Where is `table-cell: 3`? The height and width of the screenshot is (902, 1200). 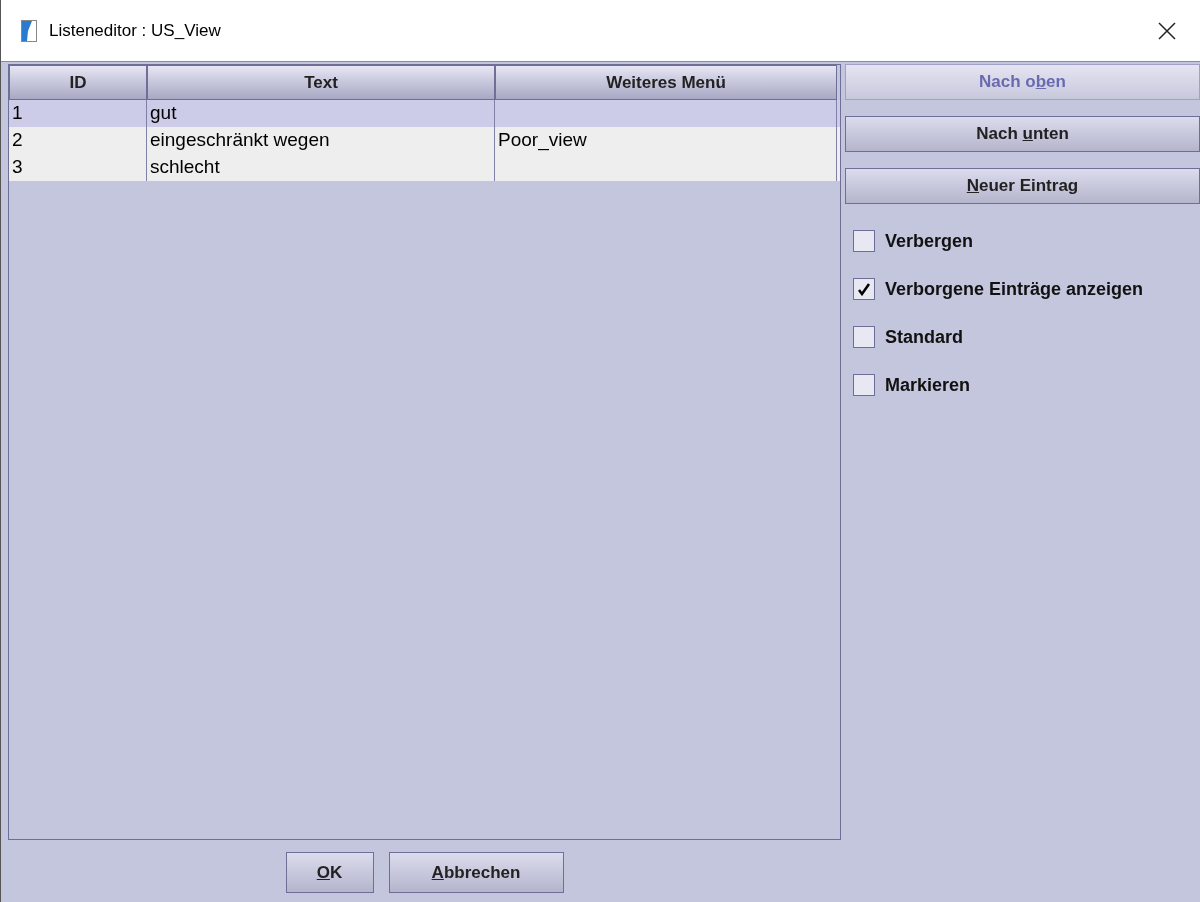 table-cell: 3 is located at coordinates (78, 167).